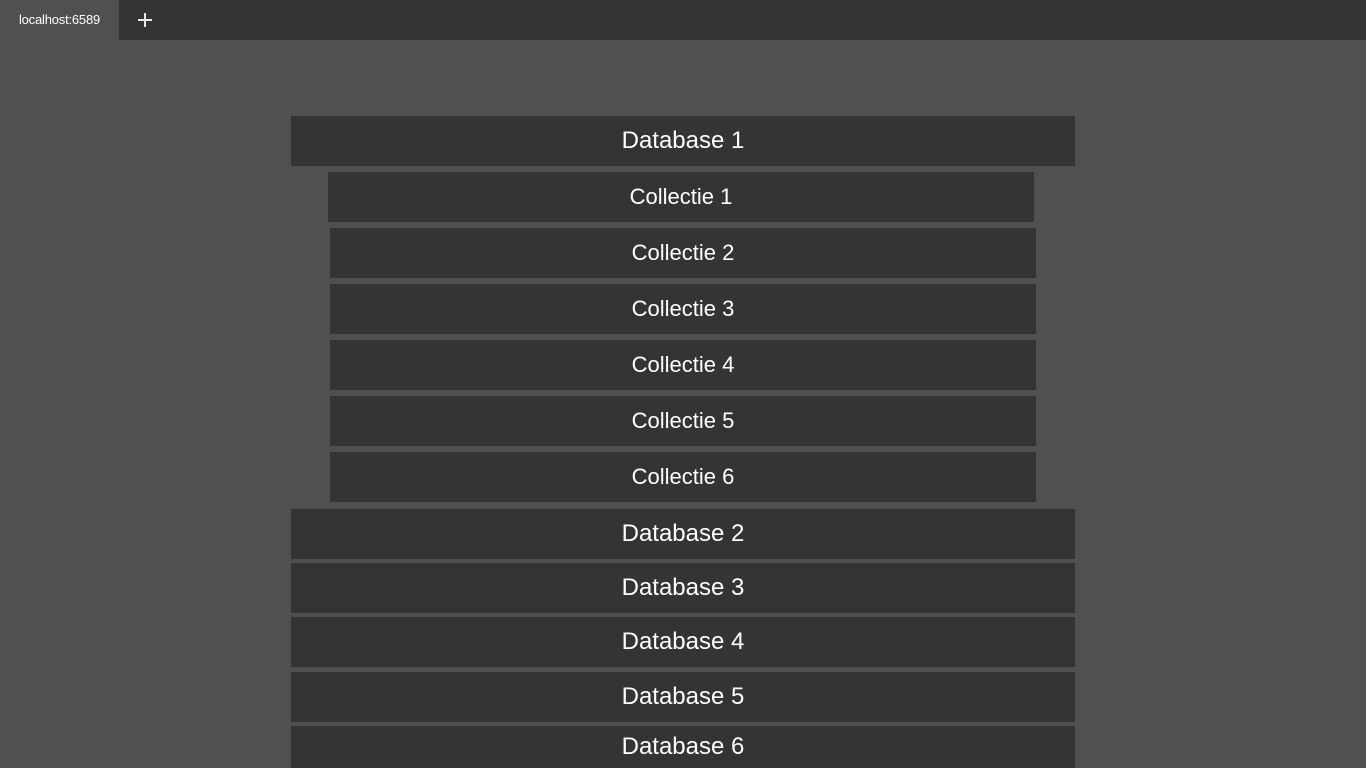  I want to click on database-item-3: Database 3, so click(683, 588).